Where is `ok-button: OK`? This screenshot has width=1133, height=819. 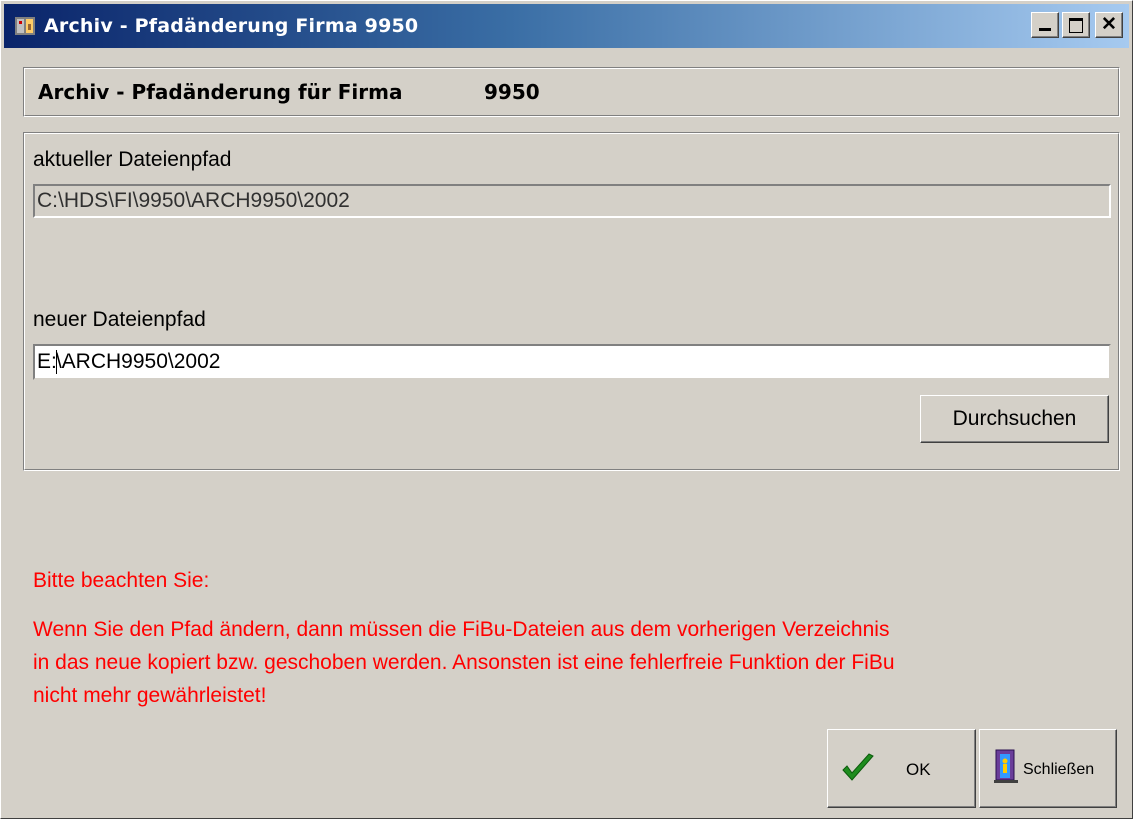 ok-button: OK is located at coordinates (901, 768).